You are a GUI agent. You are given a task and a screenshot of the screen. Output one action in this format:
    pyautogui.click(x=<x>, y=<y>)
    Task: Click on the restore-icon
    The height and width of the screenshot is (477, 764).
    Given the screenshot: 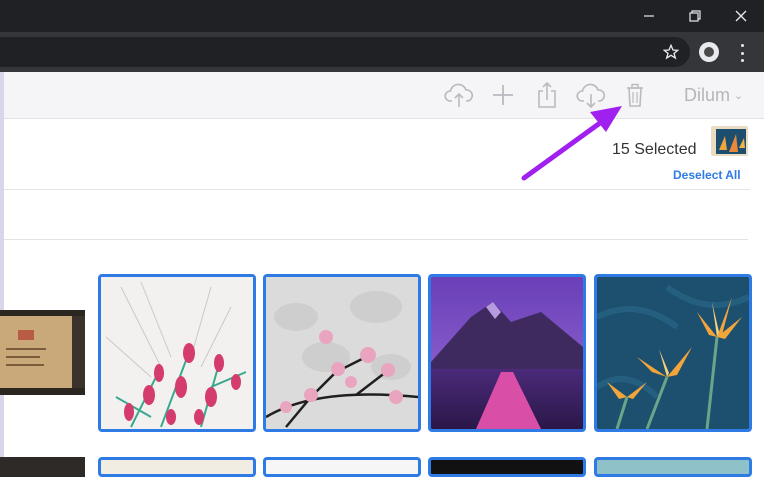 What is the action you would take?
    pyautogui.click(x=695, y=16)
    